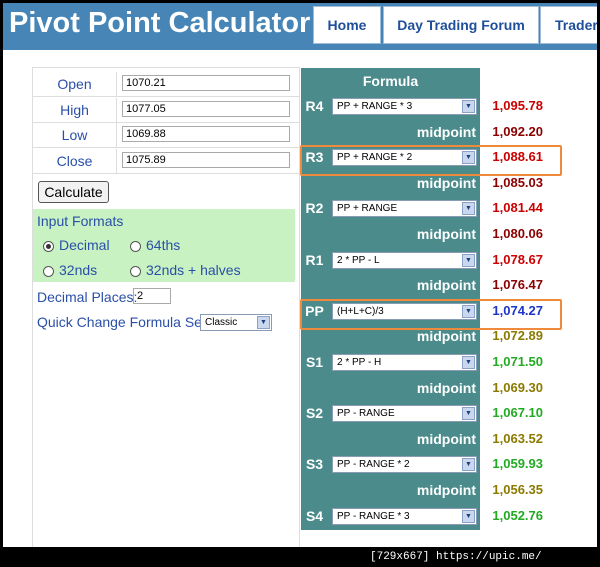 This screenshot has width=600, height=567. Describe the element at coordinates (206, 109) in the screenshot. I see `high-input: 1077.05` at that location.